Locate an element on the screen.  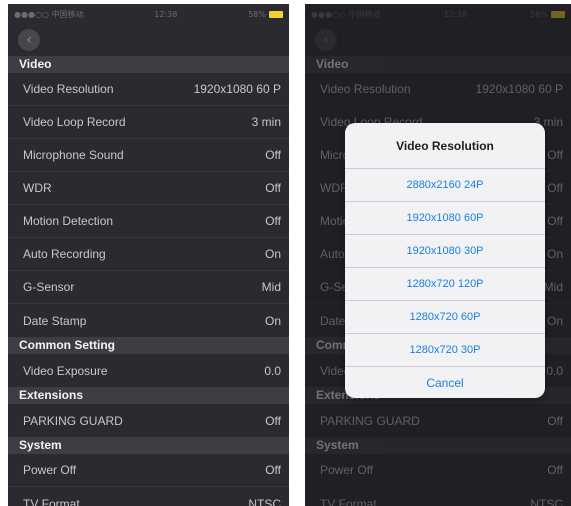
row-label: Video Resolution is located at coordinates (68, 89).